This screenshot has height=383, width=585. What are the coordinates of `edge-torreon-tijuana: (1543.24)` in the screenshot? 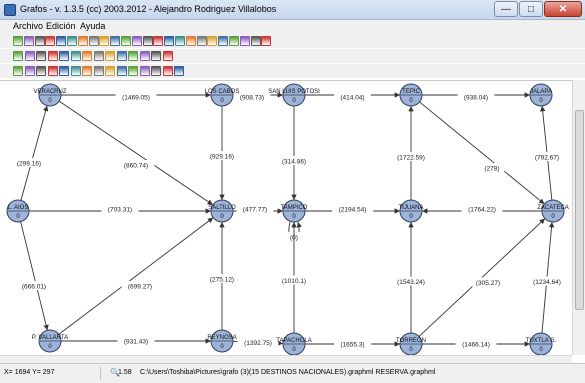 It's located at (411, 277).